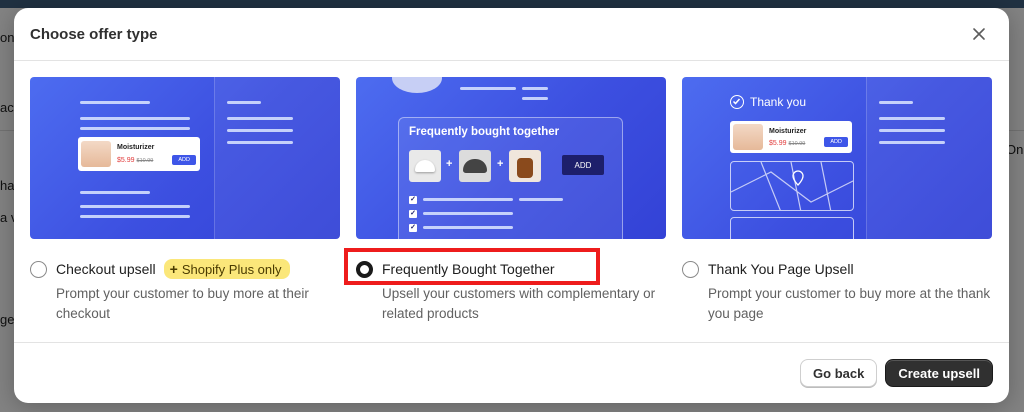 This screenshot has height=412, width=1024. Describe the element at coordinates (781, 269) in the screenshot. I see `option-label: Thank You Page Upsell` at that location.